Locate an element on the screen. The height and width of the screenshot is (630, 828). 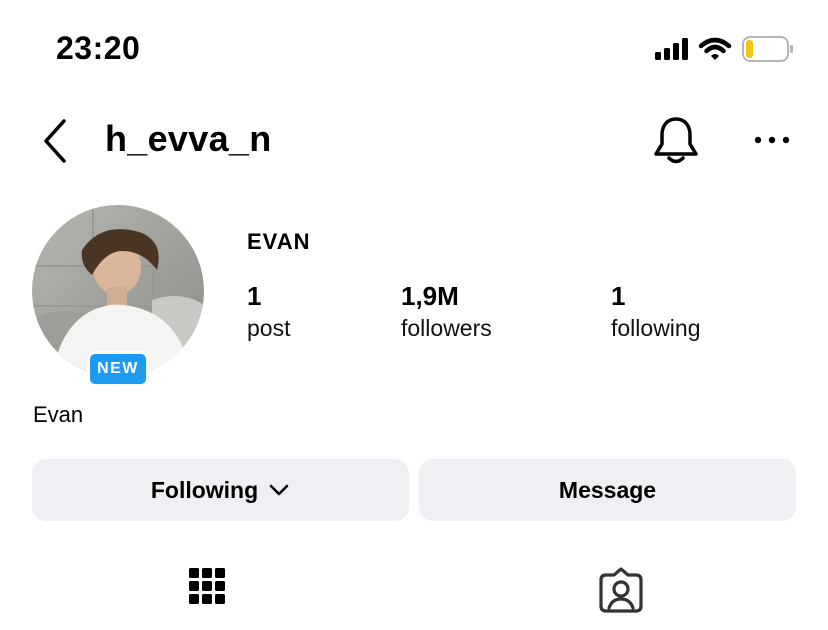
message-button: Message is located at coordinates (607, 490).